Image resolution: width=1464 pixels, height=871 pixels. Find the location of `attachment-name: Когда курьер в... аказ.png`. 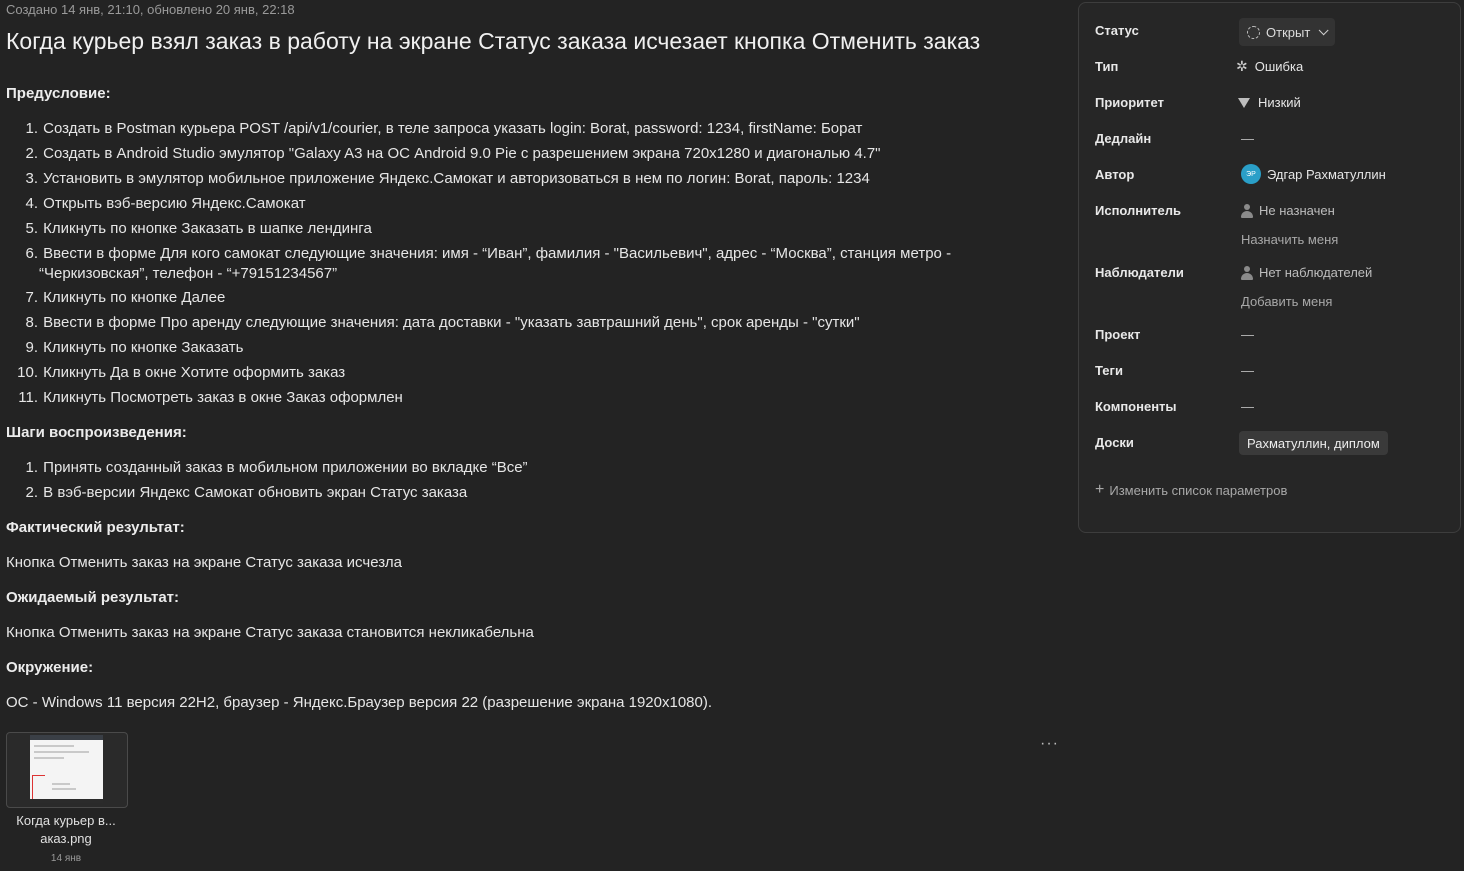

attachment-name: Когда курьер в... аказ.png is located at coordinates (66, 830).